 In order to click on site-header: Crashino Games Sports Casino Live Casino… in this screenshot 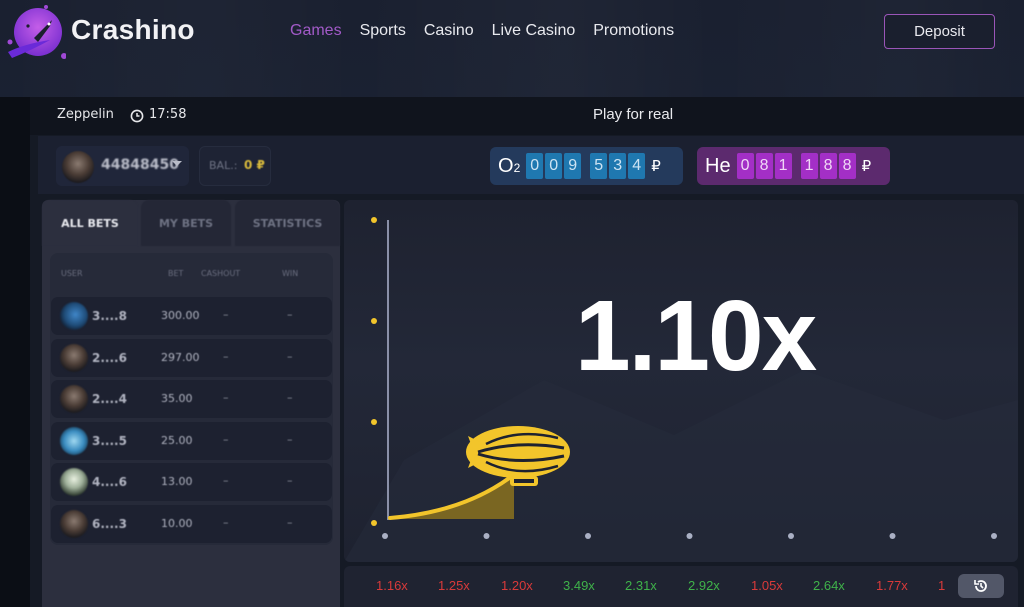, I will do `click(512, 32)`.